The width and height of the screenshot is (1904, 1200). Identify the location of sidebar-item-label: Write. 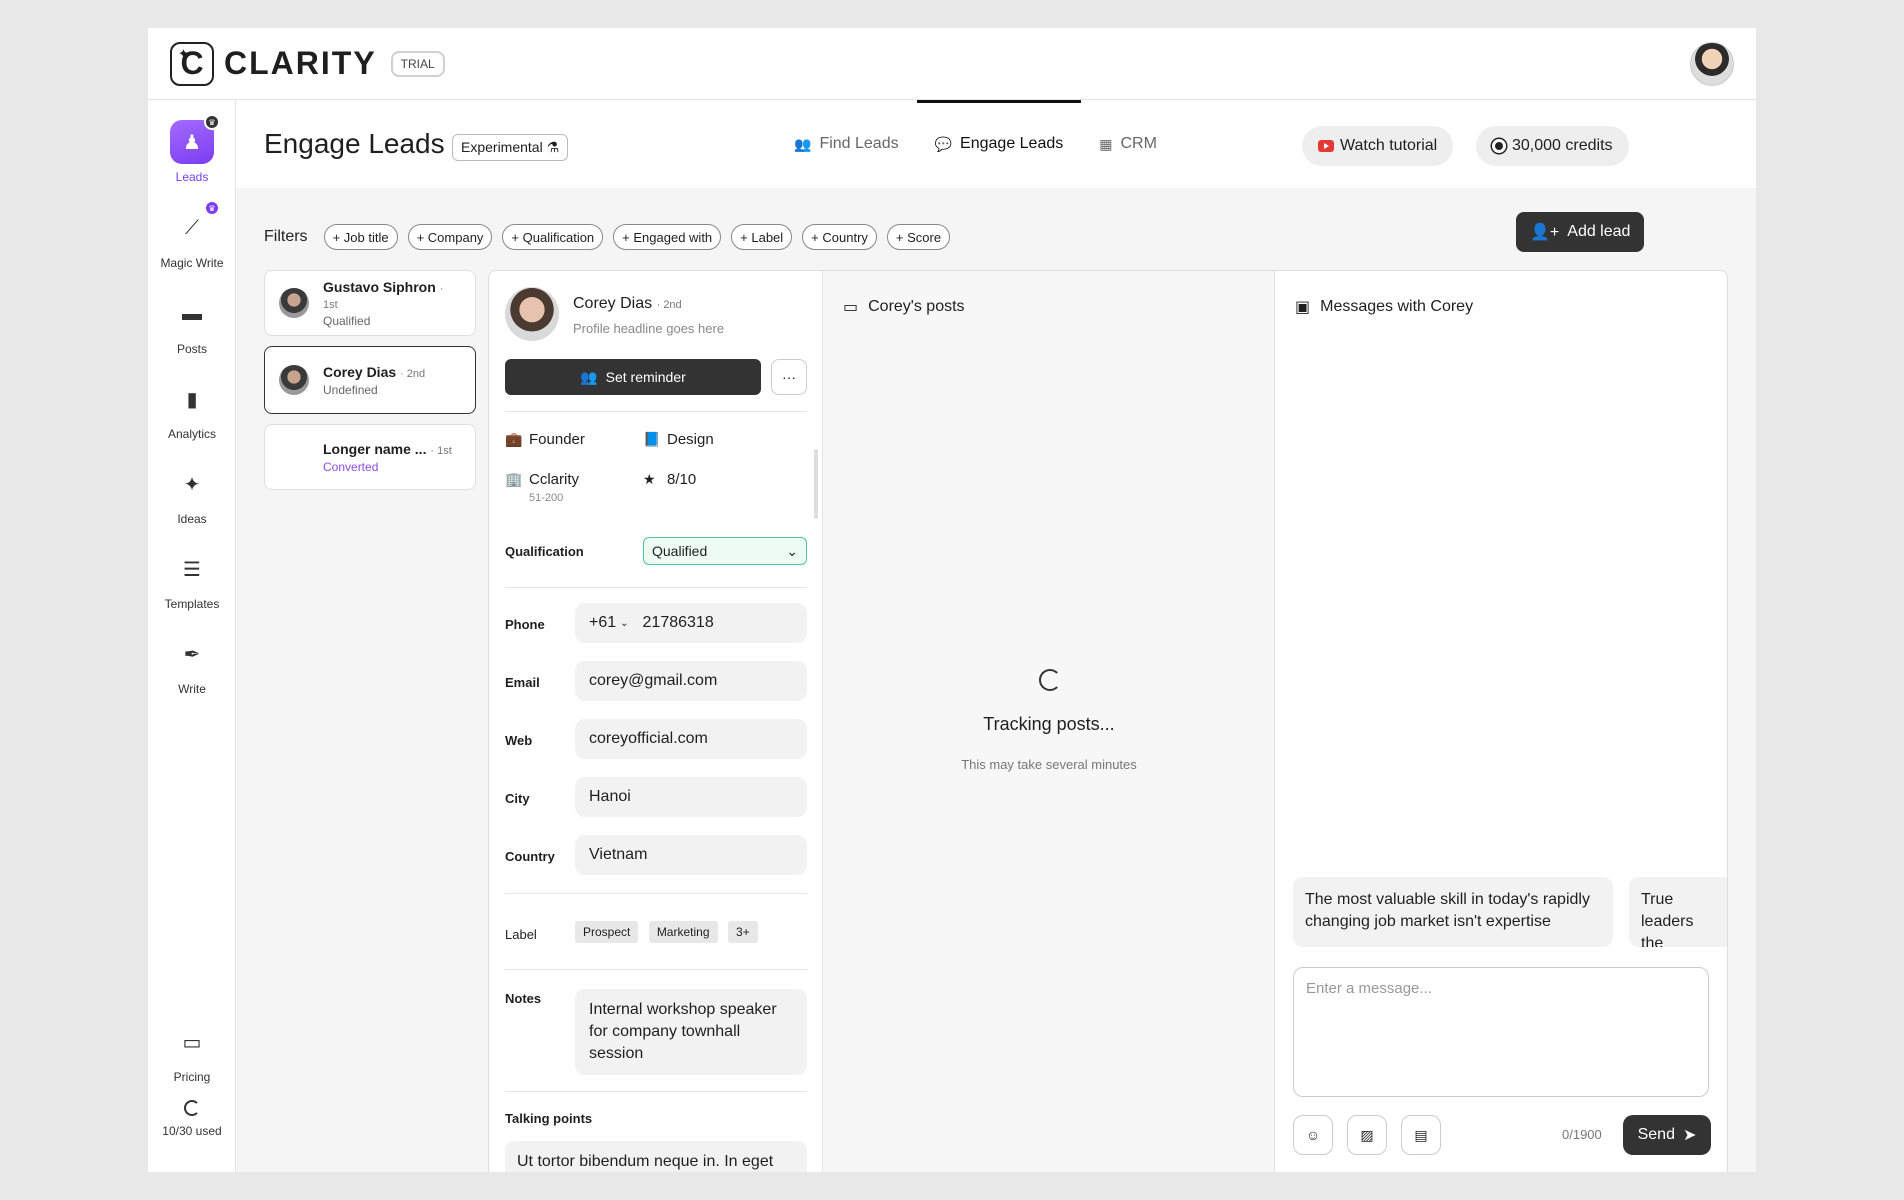
(192, 689).